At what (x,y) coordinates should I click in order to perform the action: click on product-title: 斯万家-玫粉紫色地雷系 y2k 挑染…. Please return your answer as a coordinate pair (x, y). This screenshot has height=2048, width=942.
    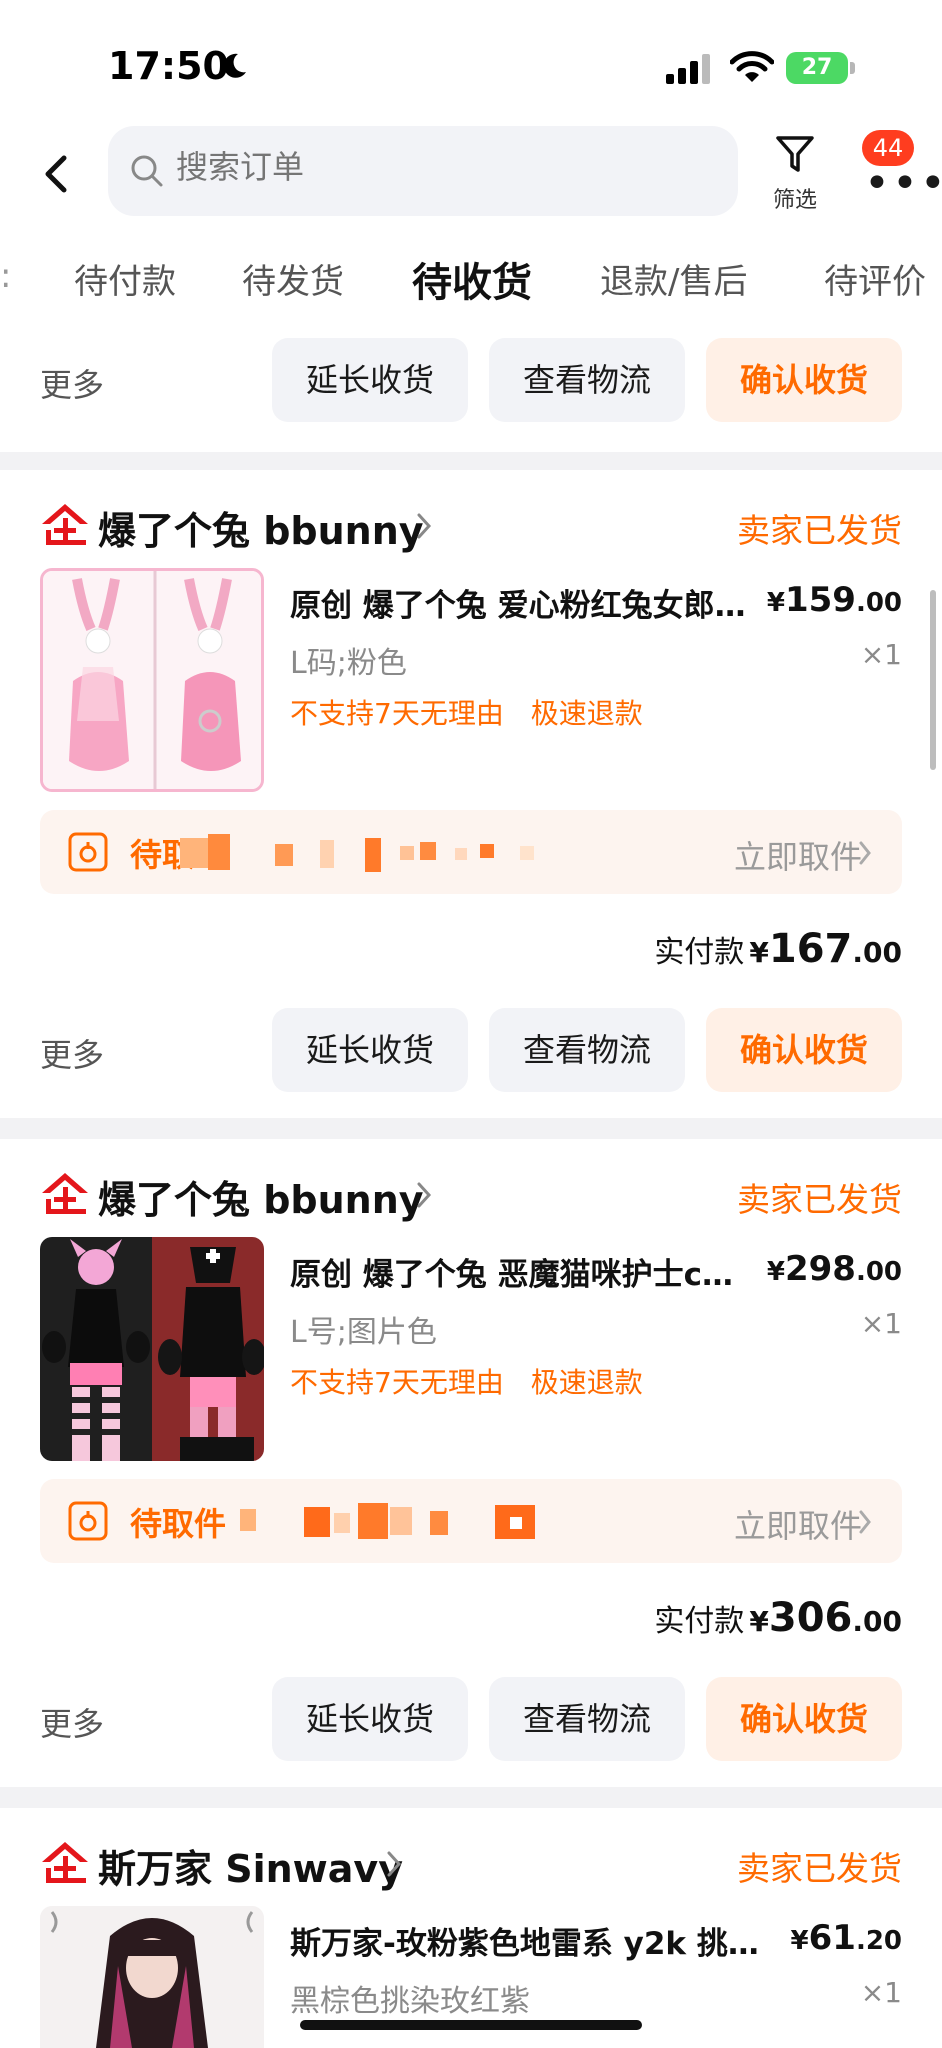
    Looking at the image, I should click on (535, 1940).